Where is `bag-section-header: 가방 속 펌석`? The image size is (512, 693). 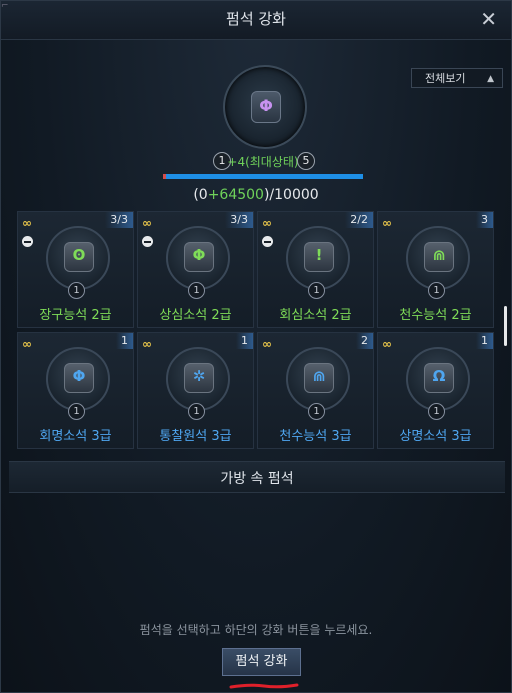
bag-section-header: 가방 속 펌석 is located at coordinates (257, 477).